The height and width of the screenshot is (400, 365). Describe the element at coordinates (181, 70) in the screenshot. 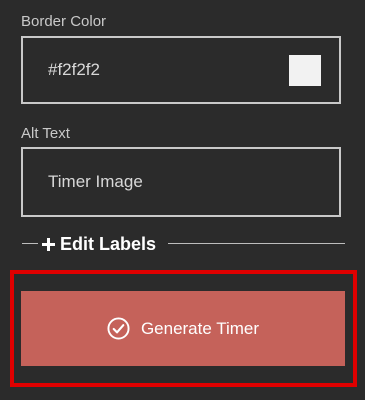

I see `border-color-field: #f2f2f2` at that location.